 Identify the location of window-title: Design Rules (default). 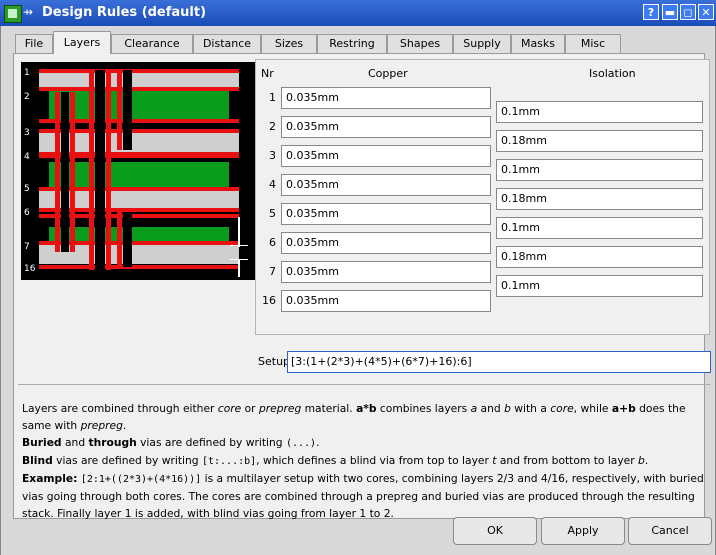
(124, 12).